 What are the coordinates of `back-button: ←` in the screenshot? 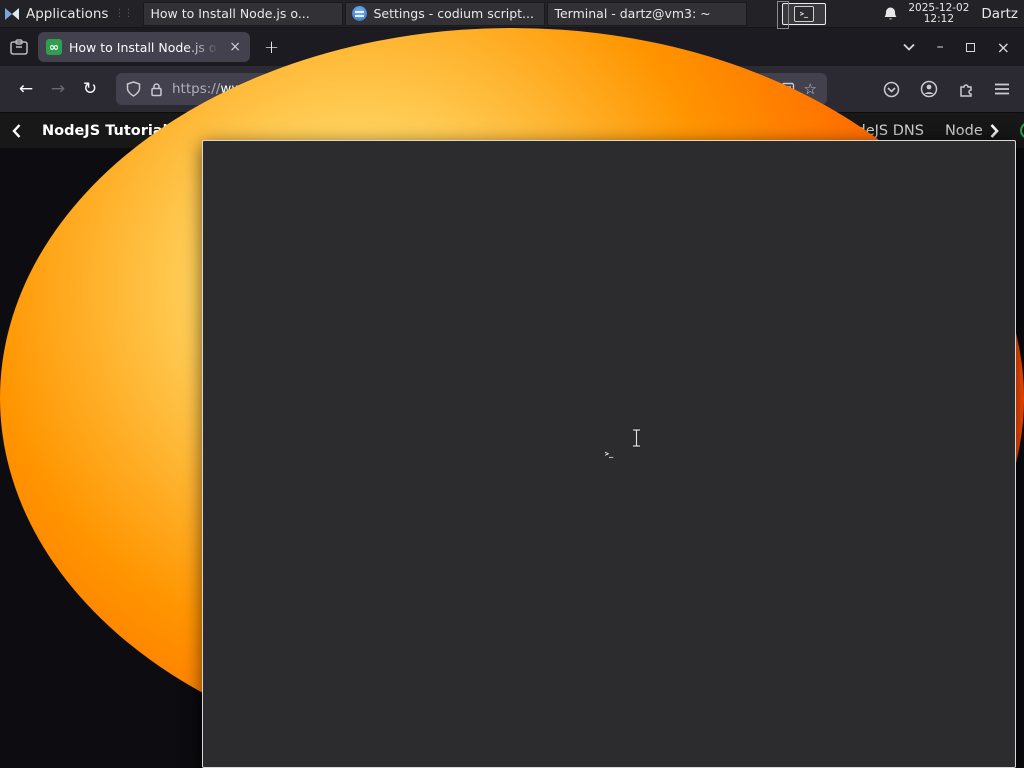 It's located at (26, 89).